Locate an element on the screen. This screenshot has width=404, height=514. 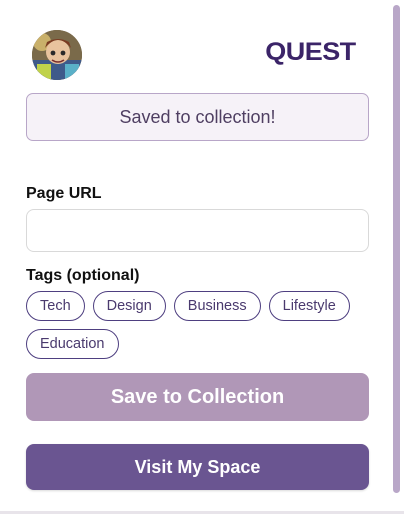
status-message: Saved to collection! is located at coordinates (197, 117).